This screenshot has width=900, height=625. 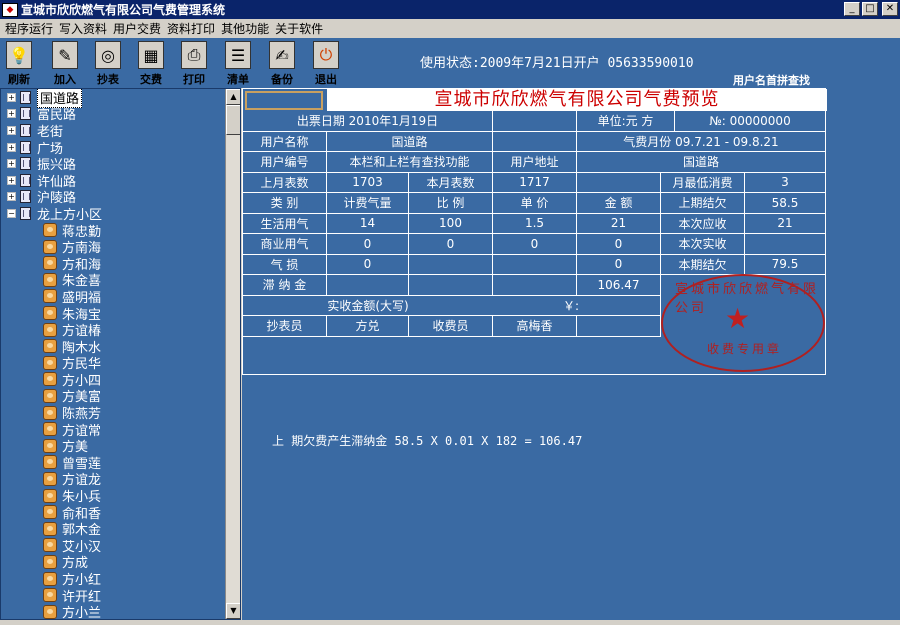 What do you see at coordinates (114, 529) in the screenshot?
I see `tree-user: 郭木金` at bounding box center [114, 529].